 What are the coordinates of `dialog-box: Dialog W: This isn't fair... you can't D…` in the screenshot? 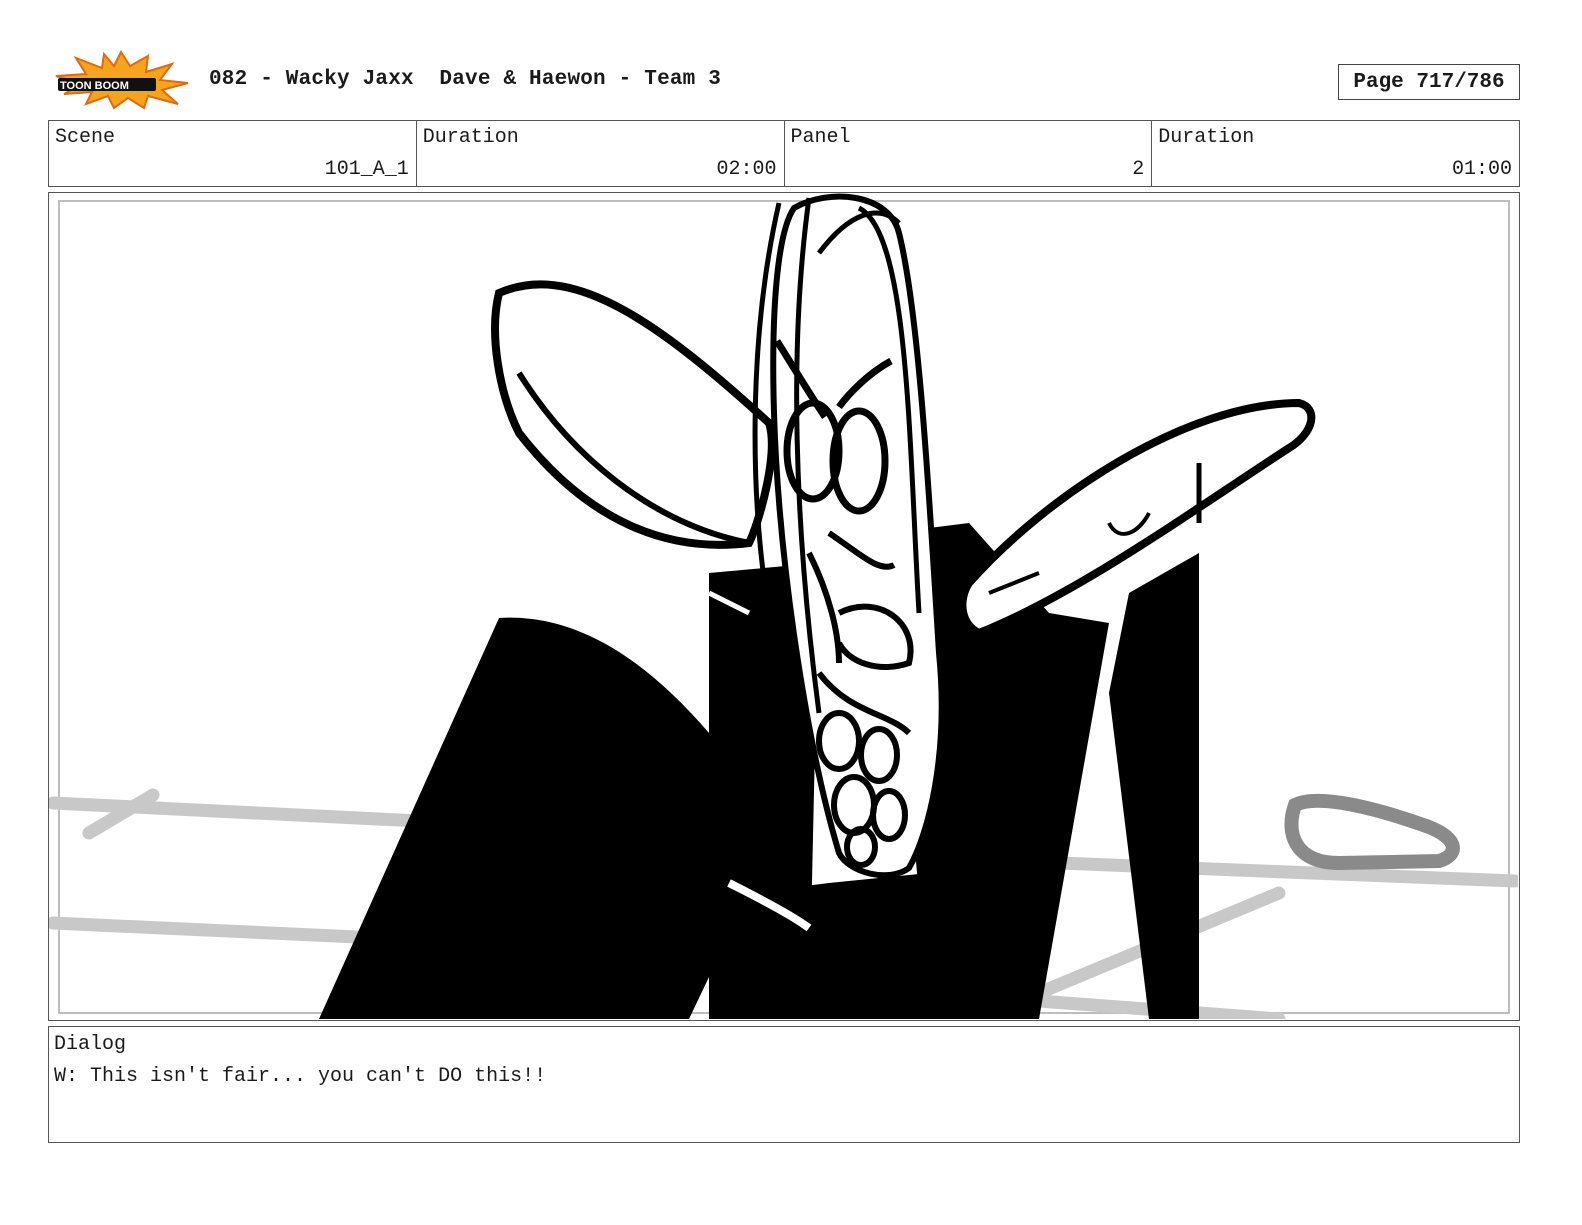 It's located at (784, 1084).